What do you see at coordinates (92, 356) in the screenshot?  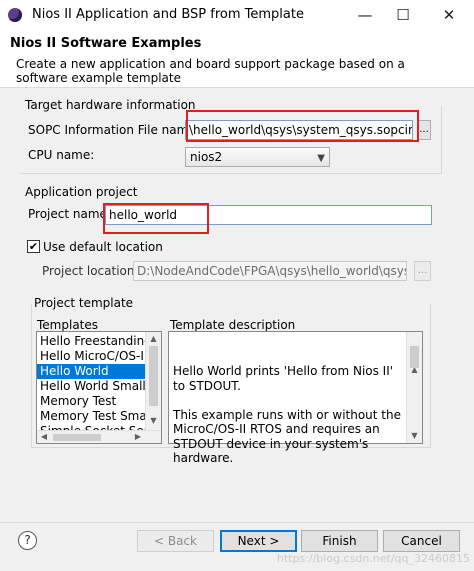 I see `template-list-item: Hello MicroC/OS-II` at bounding box center [92, 356].